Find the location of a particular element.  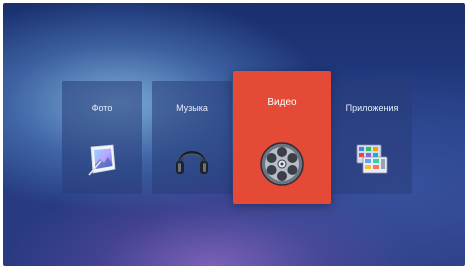

apps-icon is located at coordinates (372, 161).